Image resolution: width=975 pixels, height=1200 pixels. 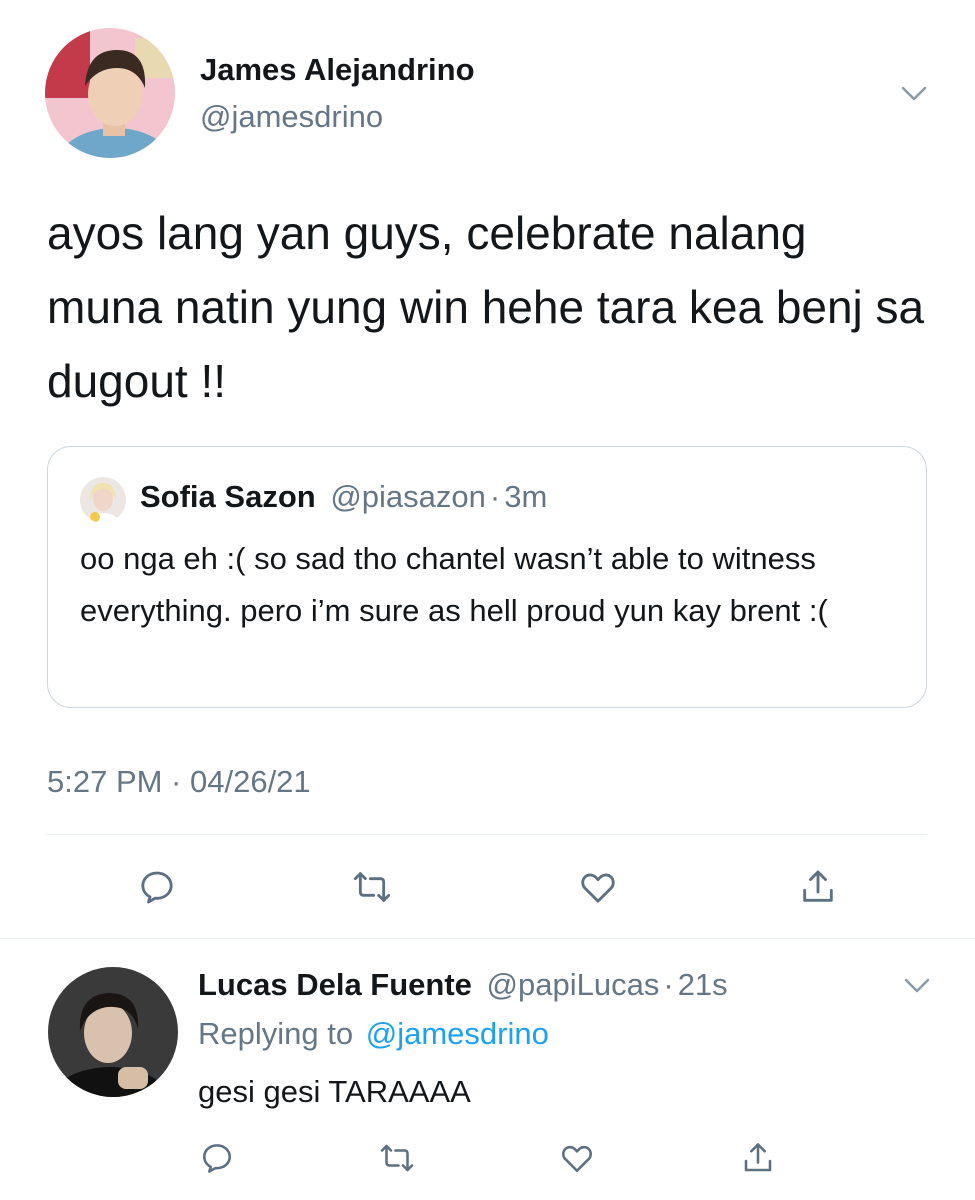 I want to click on reply-time: 21s, so click(x=703, y=984).